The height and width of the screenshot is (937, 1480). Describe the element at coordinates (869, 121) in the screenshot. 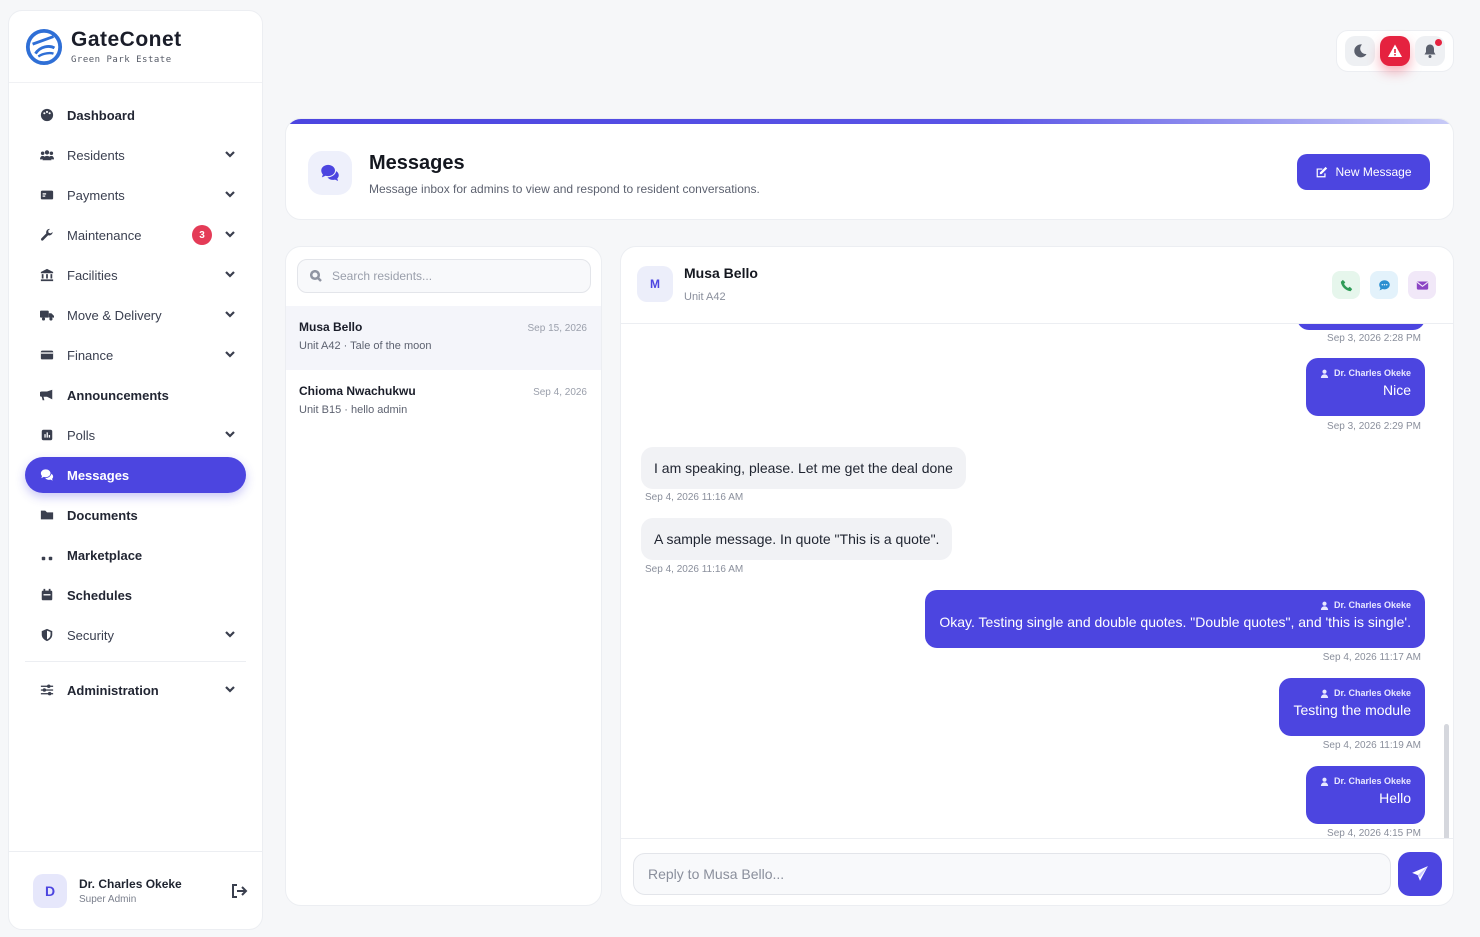

I see `header-accent-bar` at that location.